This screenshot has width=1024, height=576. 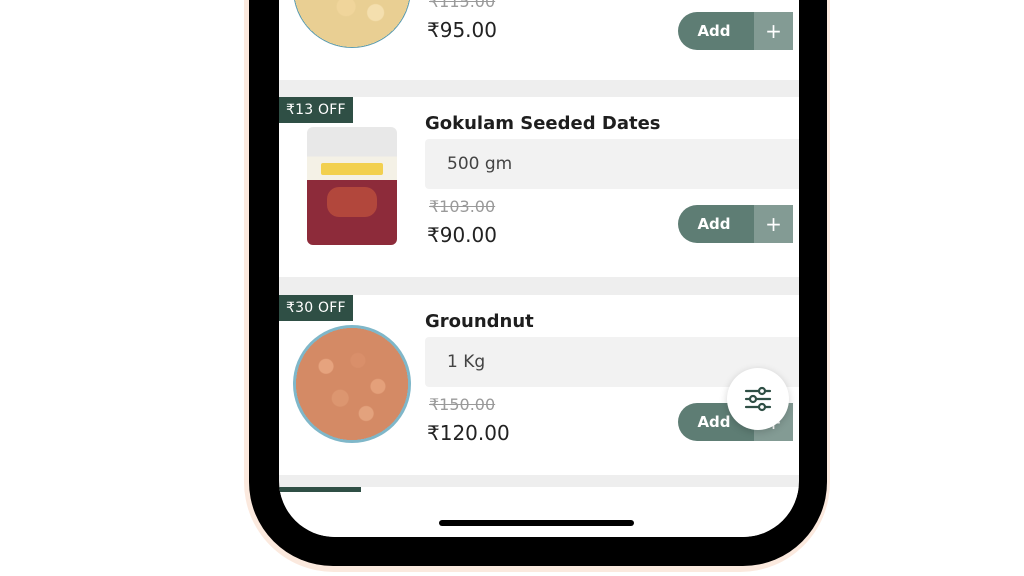 I want to click on product-name: Groundnut, so click(x=479, y=321).